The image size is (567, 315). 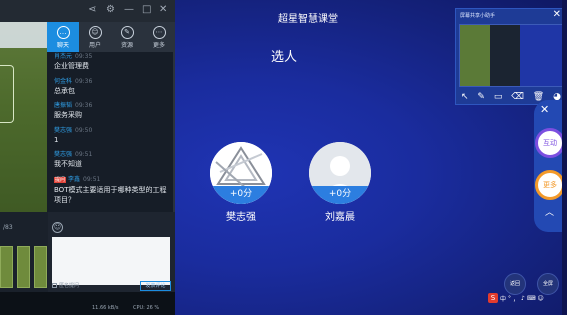 I want to click on student-card: +0分 刘嘉晨, so click(x=340, y=182).